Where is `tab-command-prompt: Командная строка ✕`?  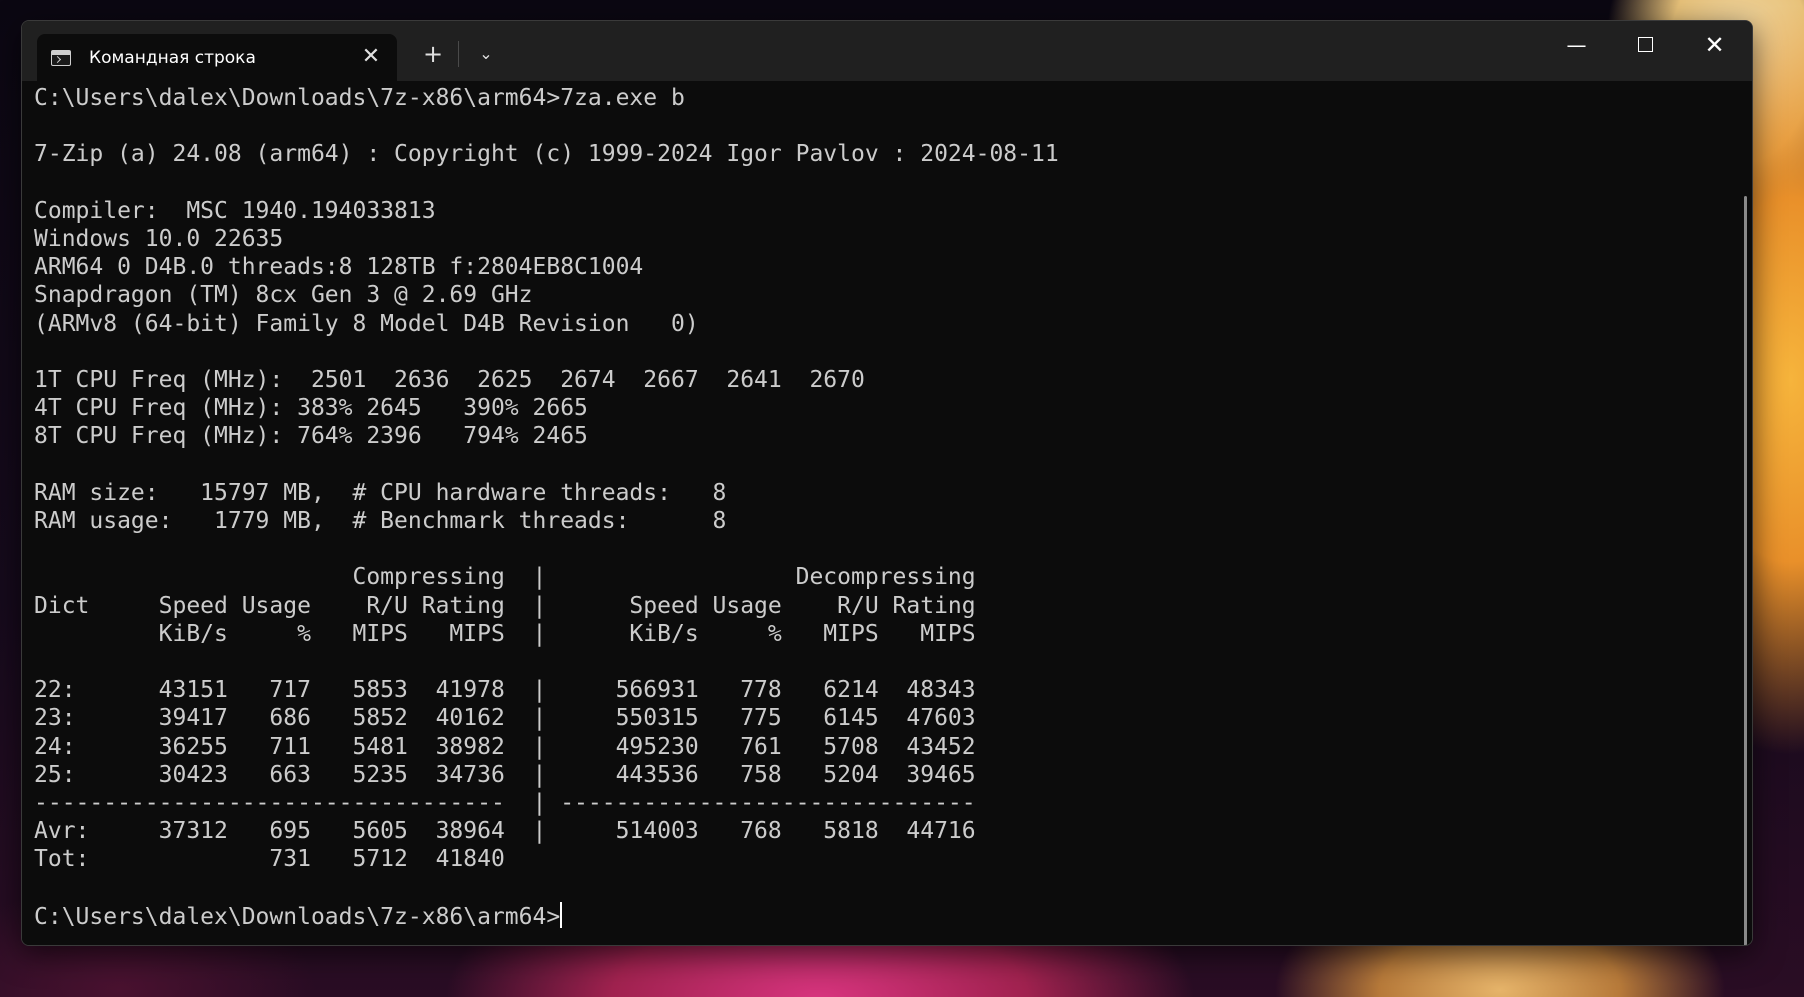 tab-command-prompt: Командная строка ✕ is located at coordinates (217, 57).